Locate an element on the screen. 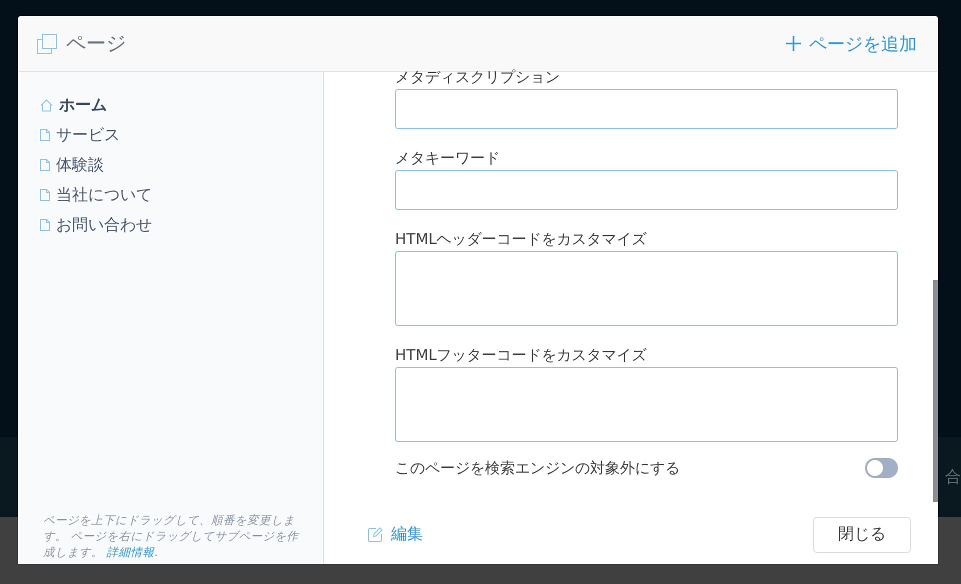 This screenshot has height=584, width=961. field-label: HTMLヘッダーコードをカスタマイズ is located at coordinates (521, 239).